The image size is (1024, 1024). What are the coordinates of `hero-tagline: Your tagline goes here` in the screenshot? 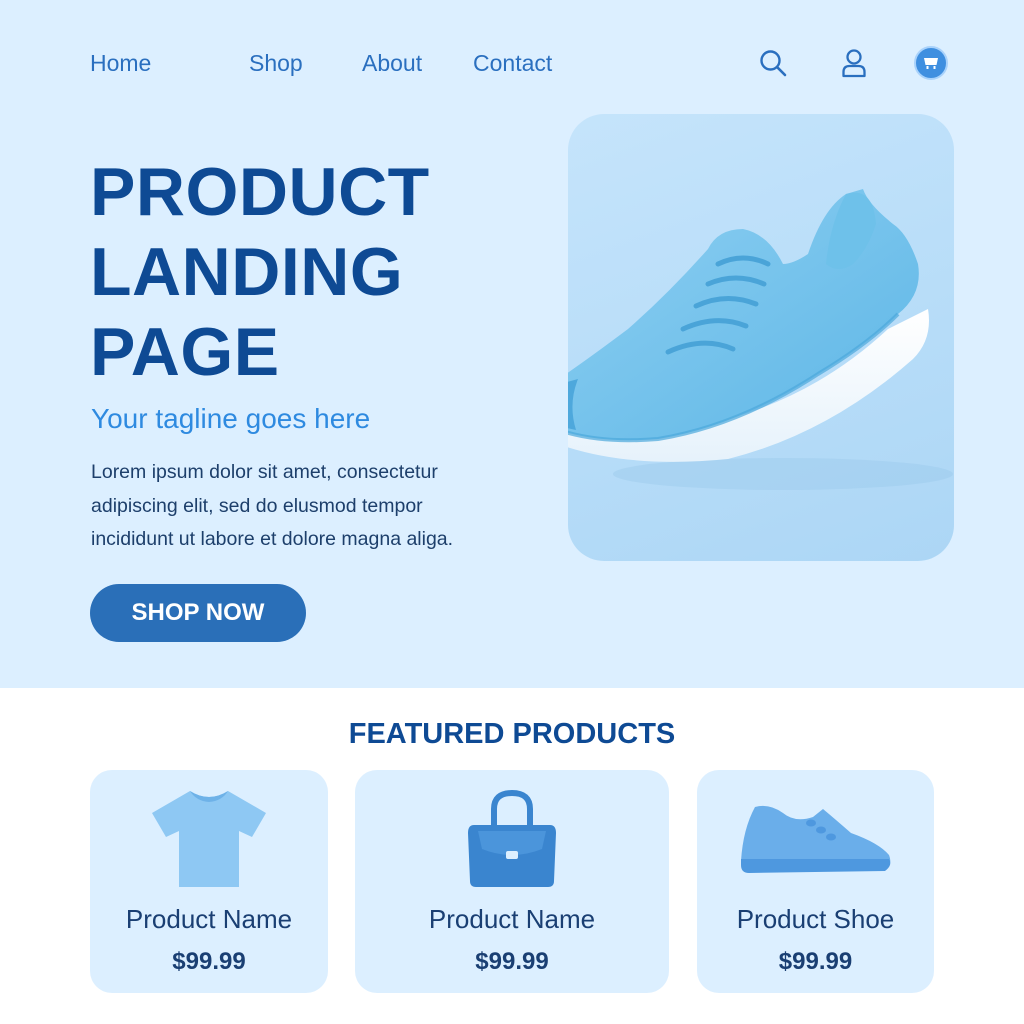 It's located at (231, 418).